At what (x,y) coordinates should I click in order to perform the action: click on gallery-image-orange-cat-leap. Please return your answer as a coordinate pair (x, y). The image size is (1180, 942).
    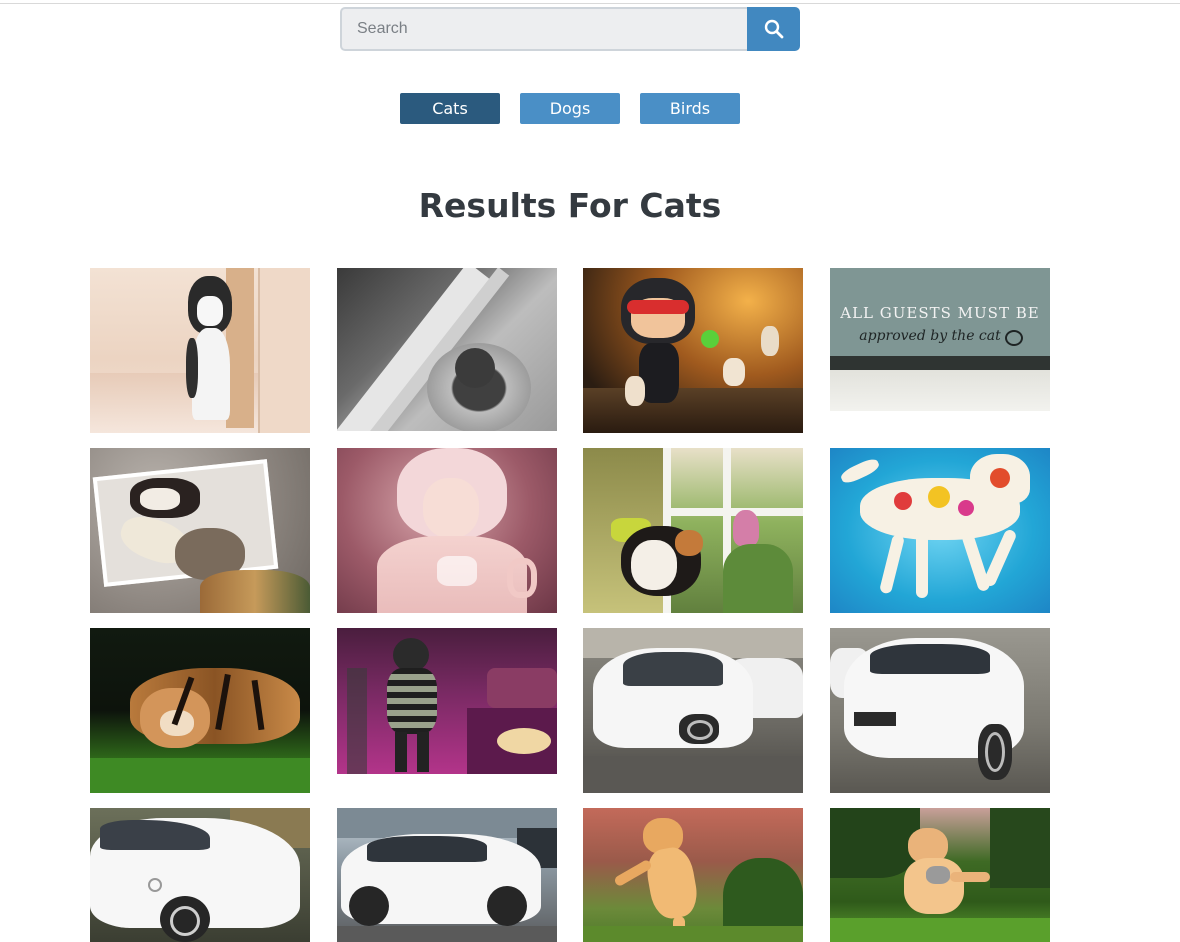
    Looking at the image, I should click on (693, 875).